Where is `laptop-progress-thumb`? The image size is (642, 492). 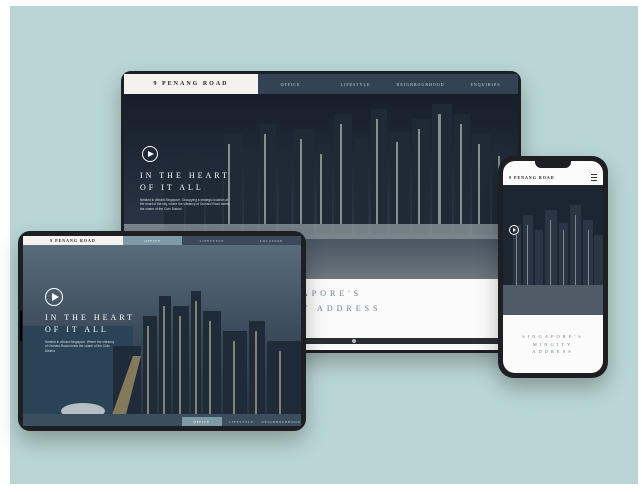
laptop-progress-thumb is located at coordinates (354, 341).